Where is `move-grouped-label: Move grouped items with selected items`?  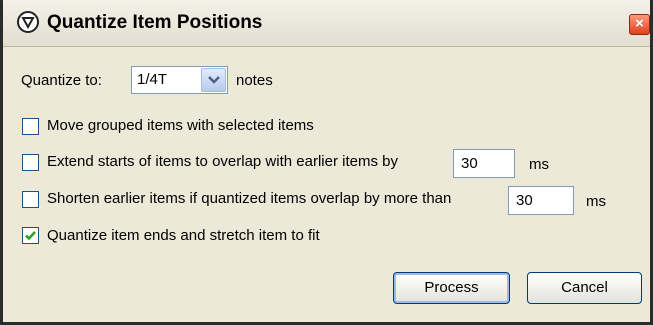 move-grouped-label: Move grouped items with selected items is located at coordinates (180, 125).